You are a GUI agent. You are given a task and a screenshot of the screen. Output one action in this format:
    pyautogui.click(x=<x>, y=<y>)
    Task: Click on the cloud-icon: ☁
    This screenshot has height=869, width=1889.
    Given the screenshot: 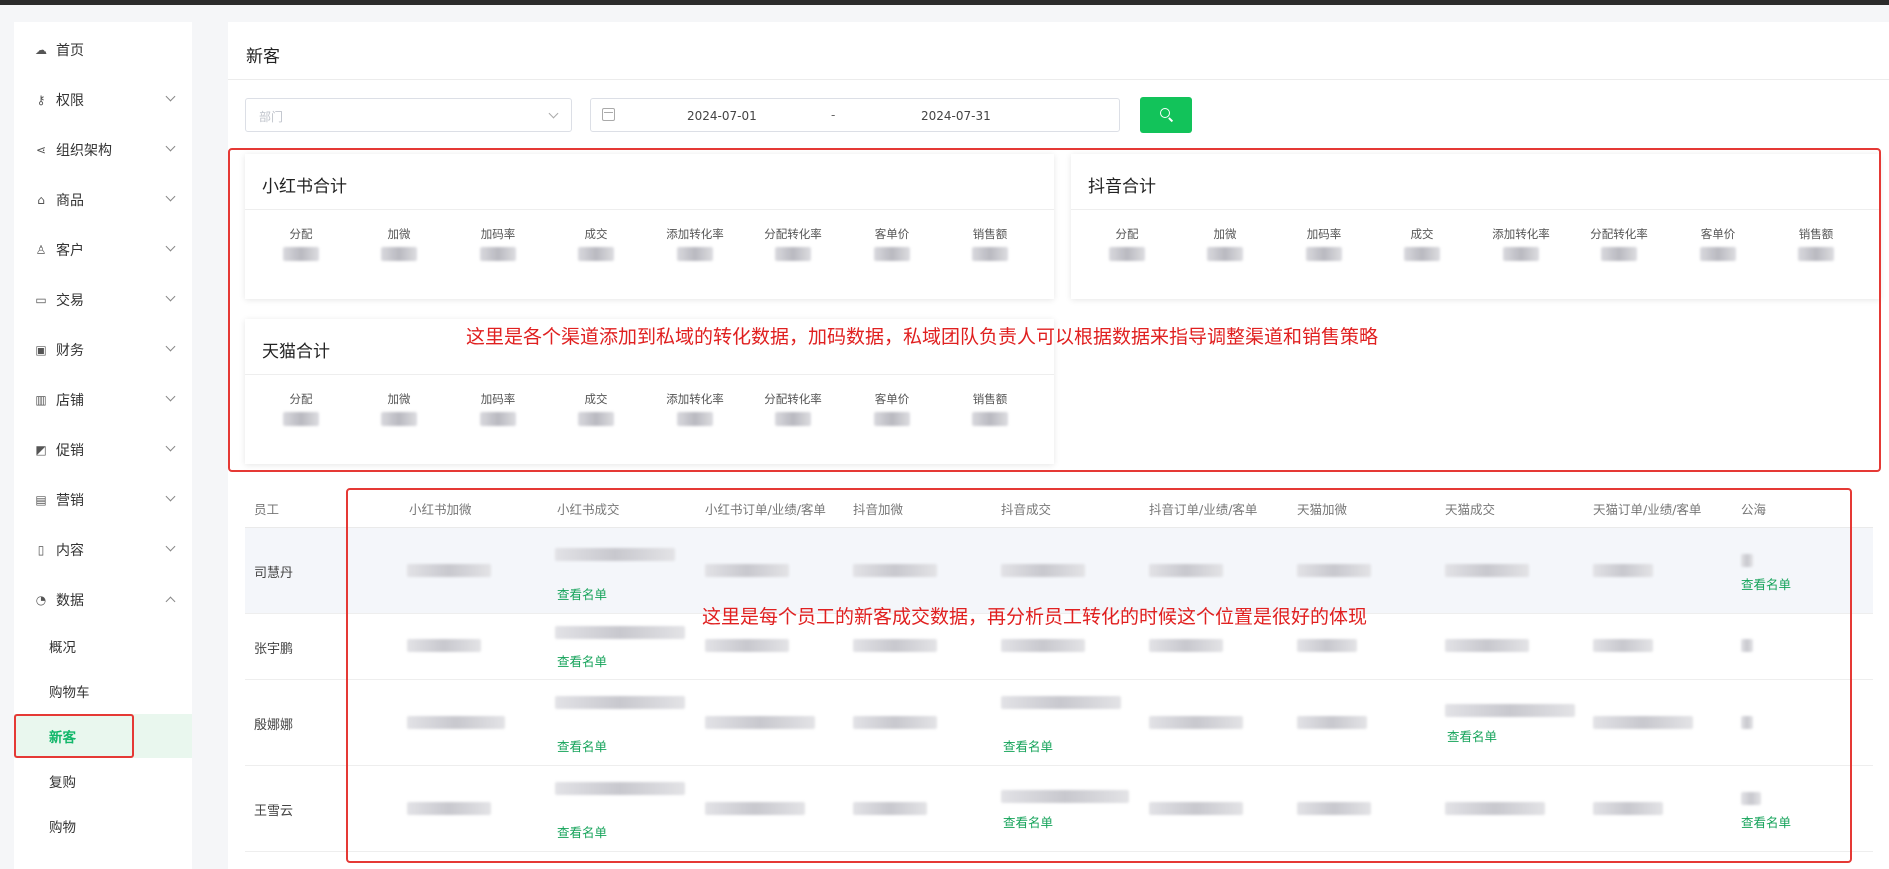 What is the action you would take?
    pyautogui.click(x=41, y=50)
    